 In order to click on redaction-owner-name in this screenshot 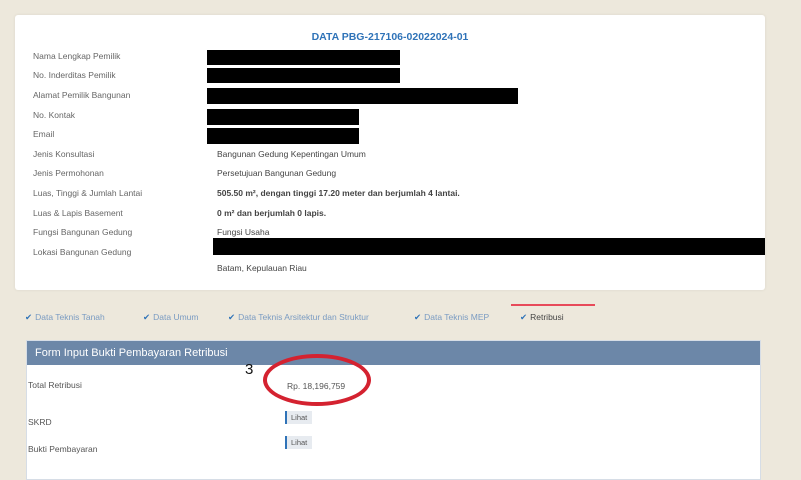, I will do `click(303, 57)`.